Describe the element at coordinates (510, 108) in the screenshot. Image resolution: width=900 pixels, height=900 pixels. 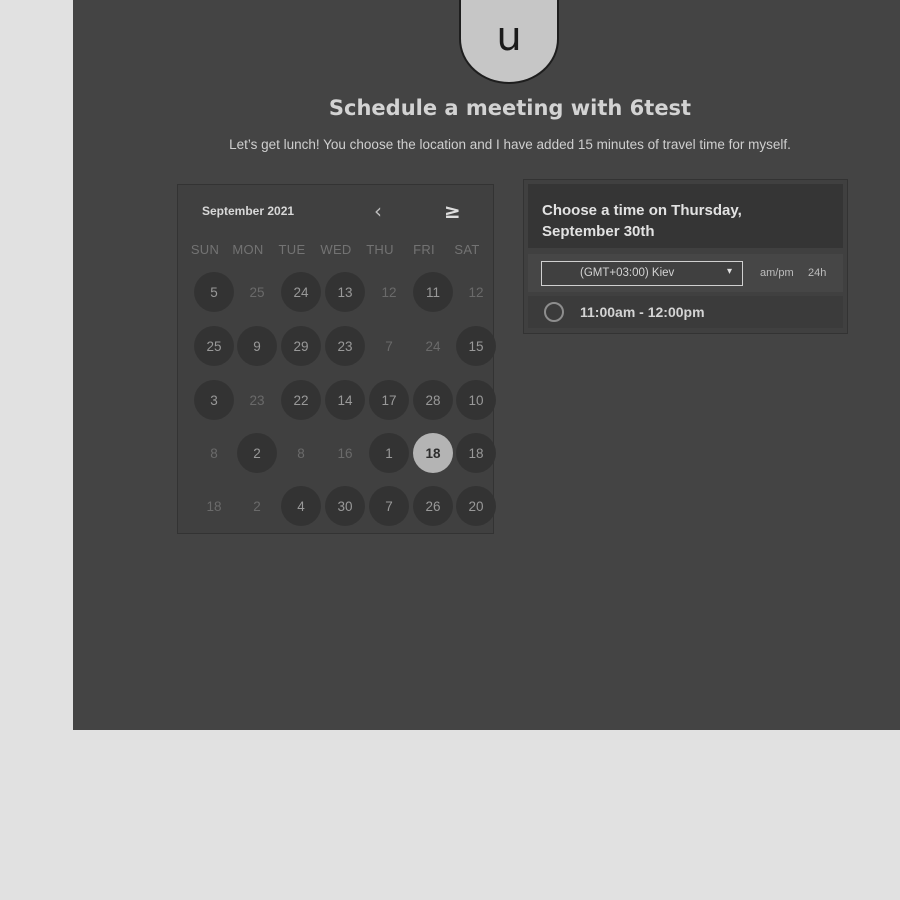
I see `page-title: Schedule a meeting with 6test` at that location.